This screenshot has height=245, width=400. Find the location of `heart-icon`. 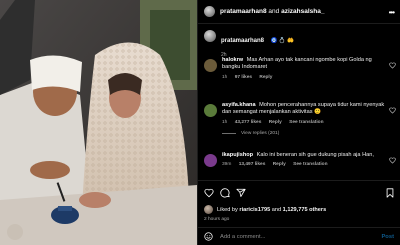

heart-icon is located at coordinates (209, 193).